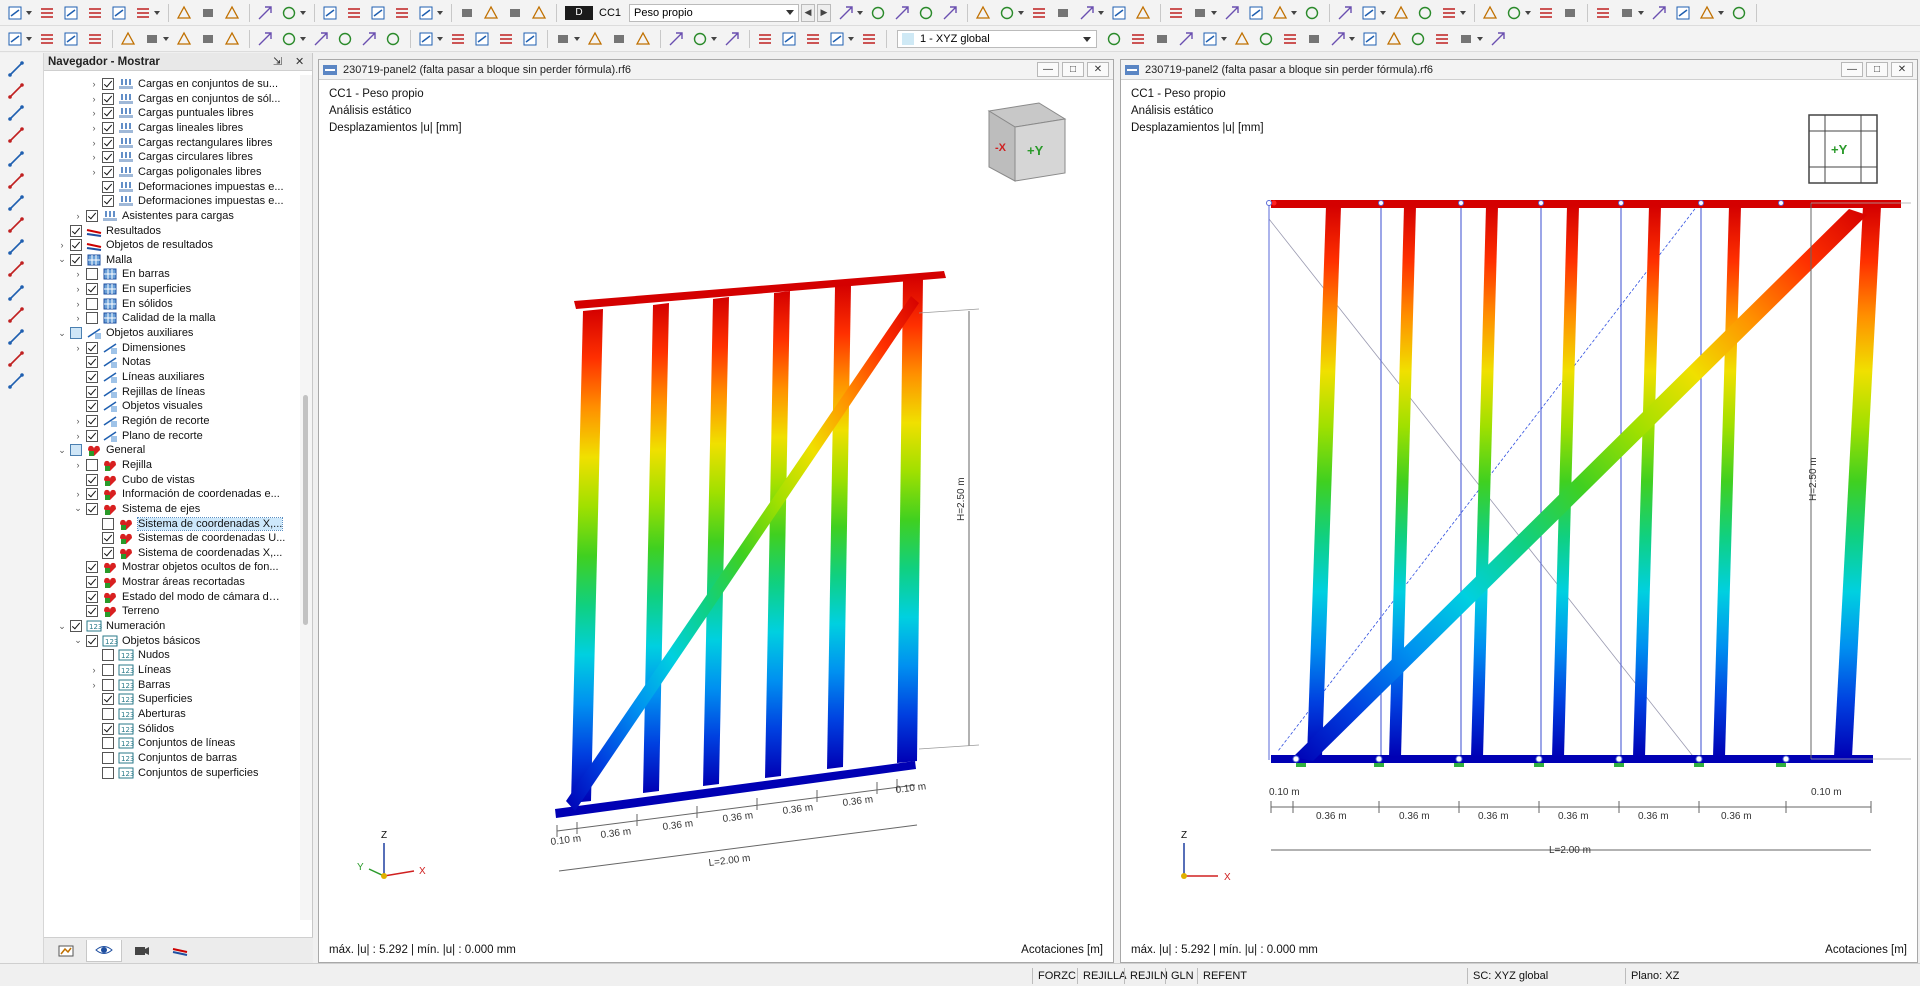 This screenshot has width=1920, height=986. Describe the element at coordinates (1843, 149) in the screenshot. I see `view-cube: +Y` at that location.